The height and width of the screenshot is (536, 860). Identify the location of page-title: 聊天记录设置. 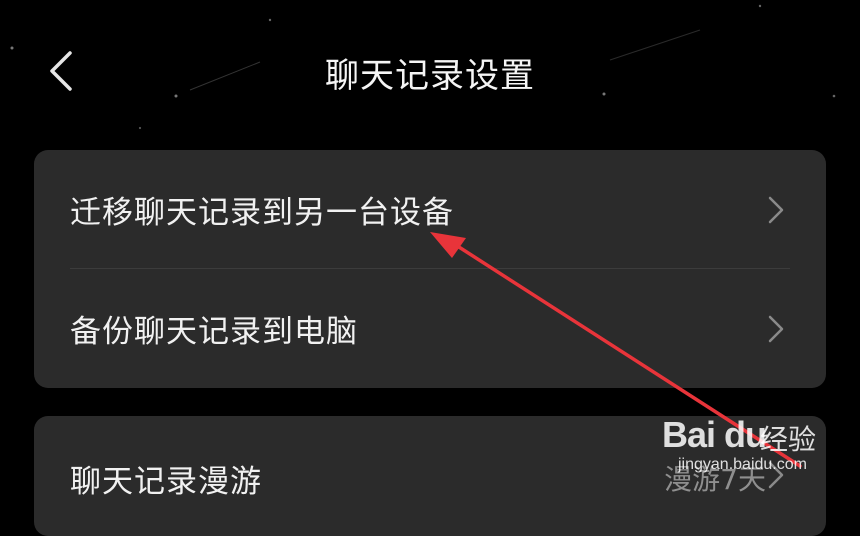
(430, 76).